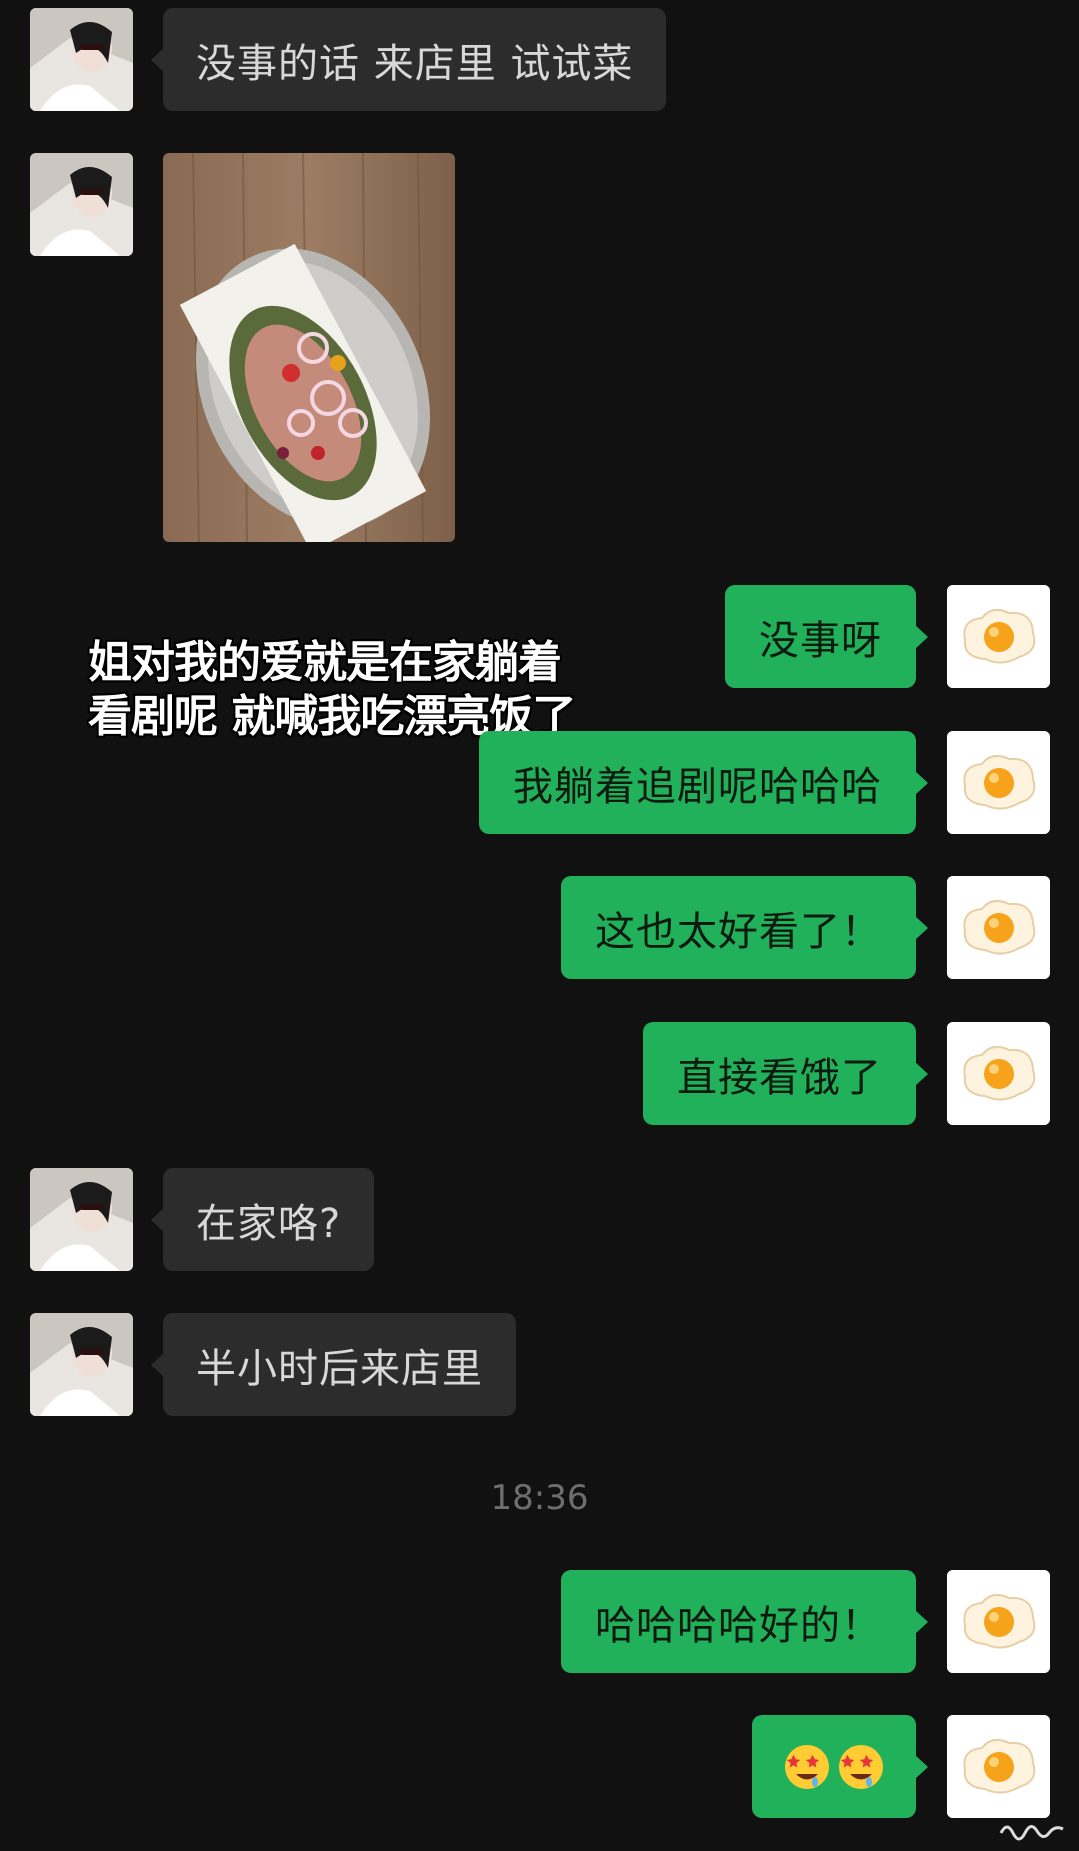 The image size is (1079, 1851). I want to click on message-bubble-outgoing-emoji, so click(840, 1766).